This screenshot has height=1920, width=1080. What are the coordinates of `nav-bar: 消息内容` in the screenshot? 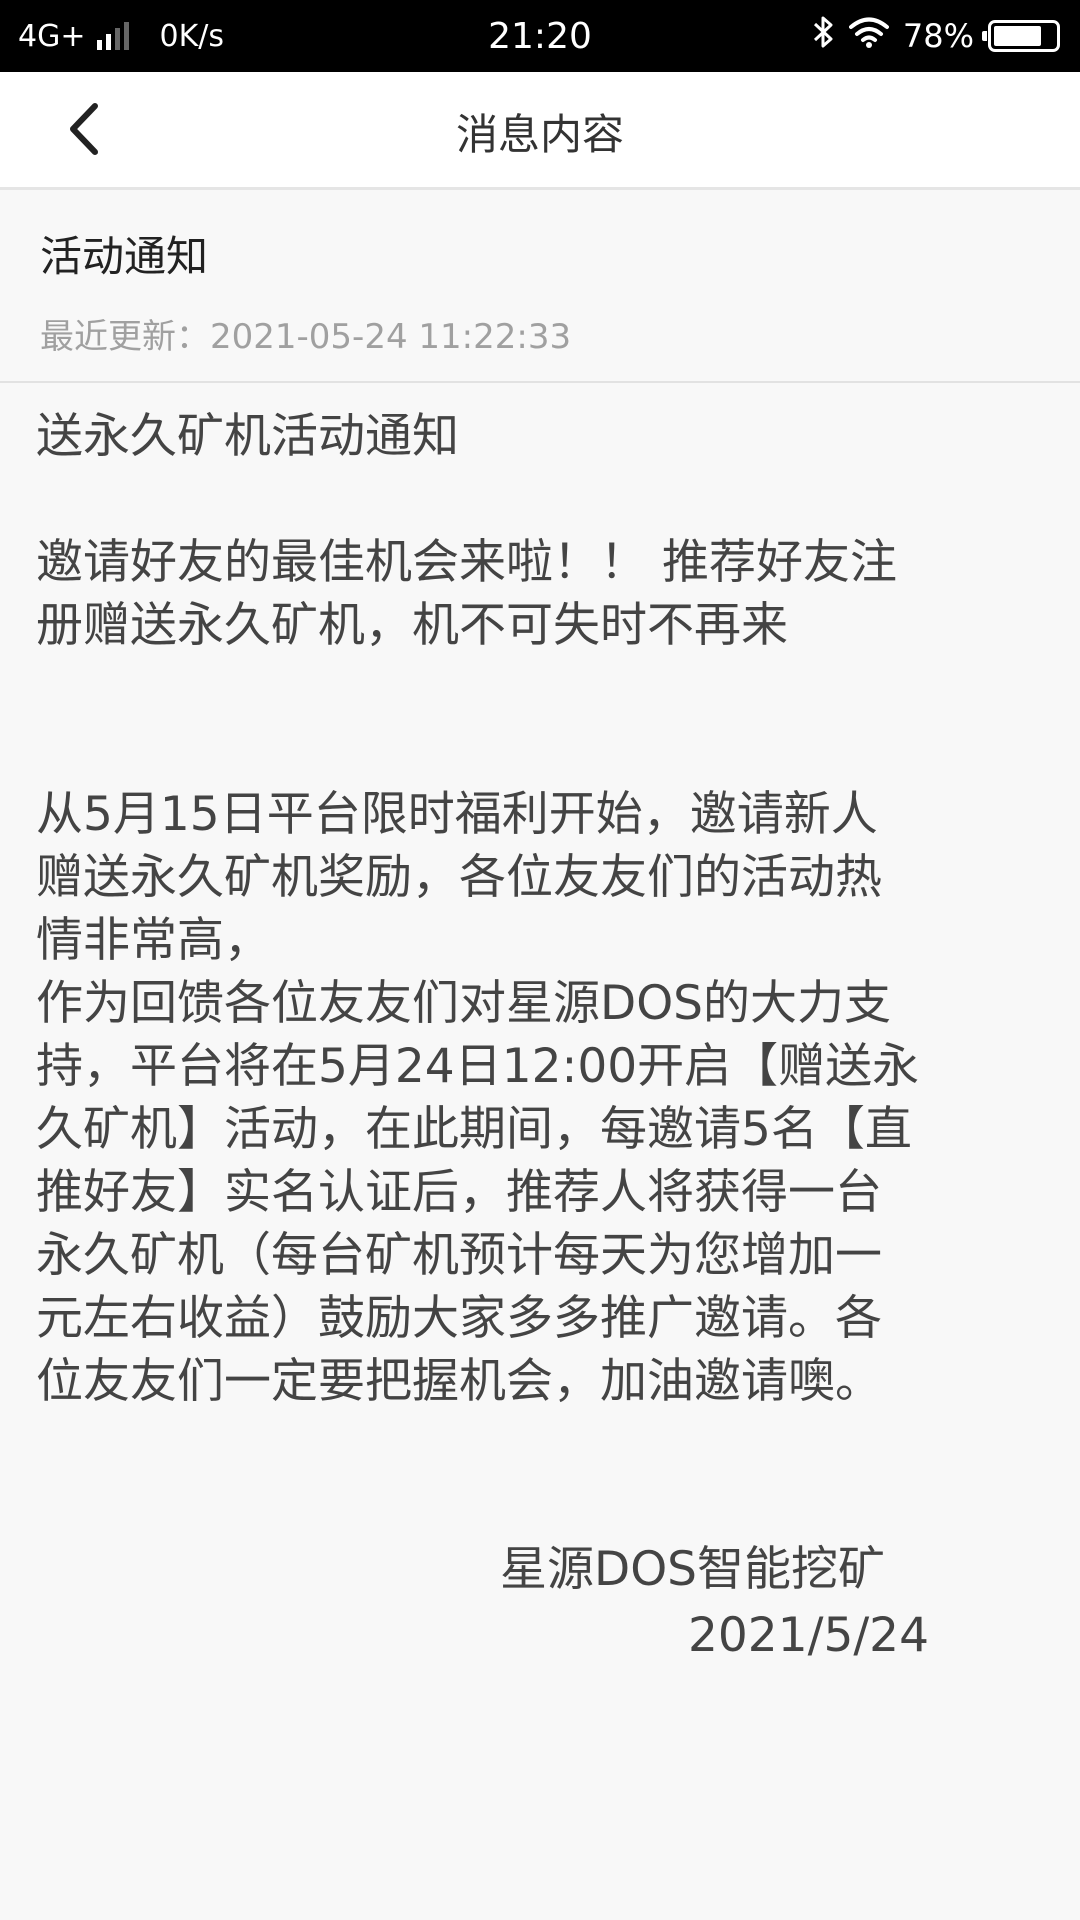 It's located at (540, 131).